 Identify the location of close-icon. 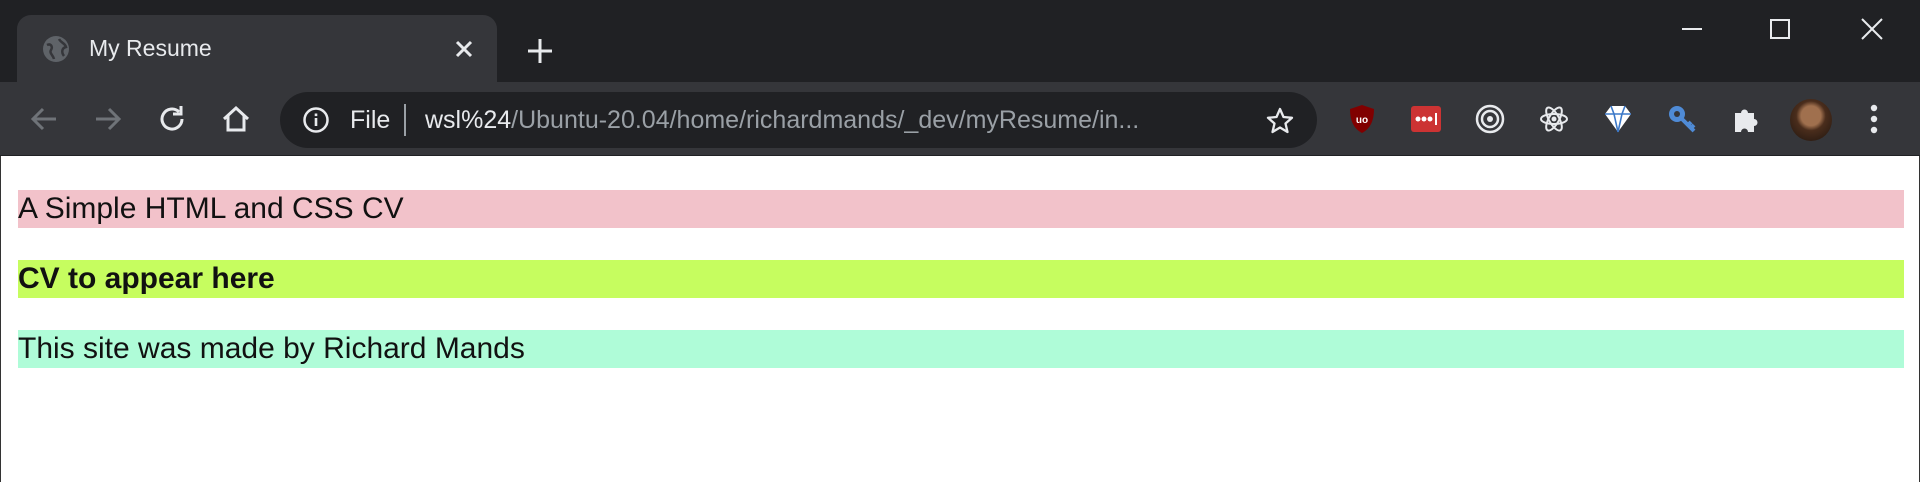
(1872, 29).